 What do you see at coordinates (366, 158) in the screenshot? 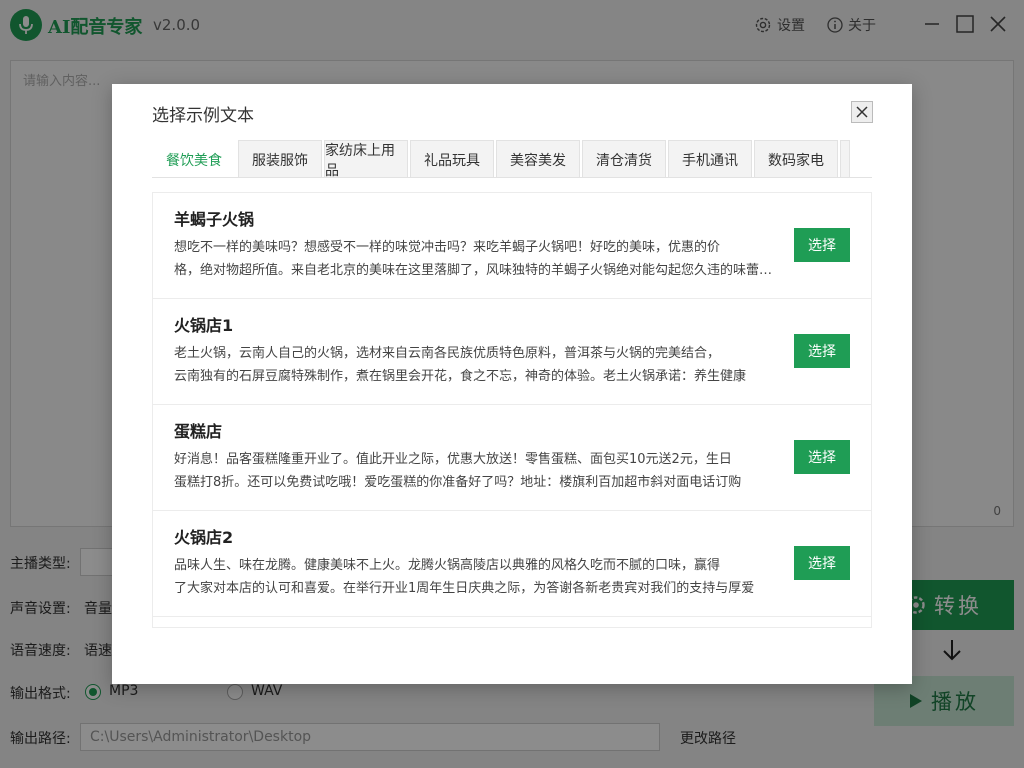
I see `tab-bedding: 家纺床上用品` at bounding box center [366, 158].